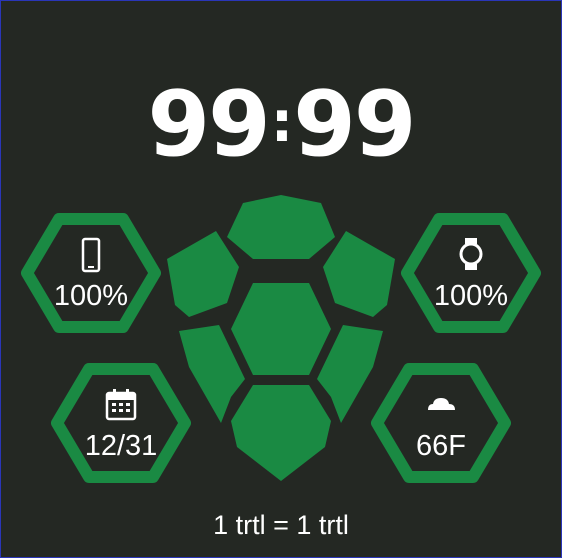 This screenshot has height=558, width=562. Describe the element at coordinates (121, 446) in the screenshot. I see `date-value: 12/31` at that location.